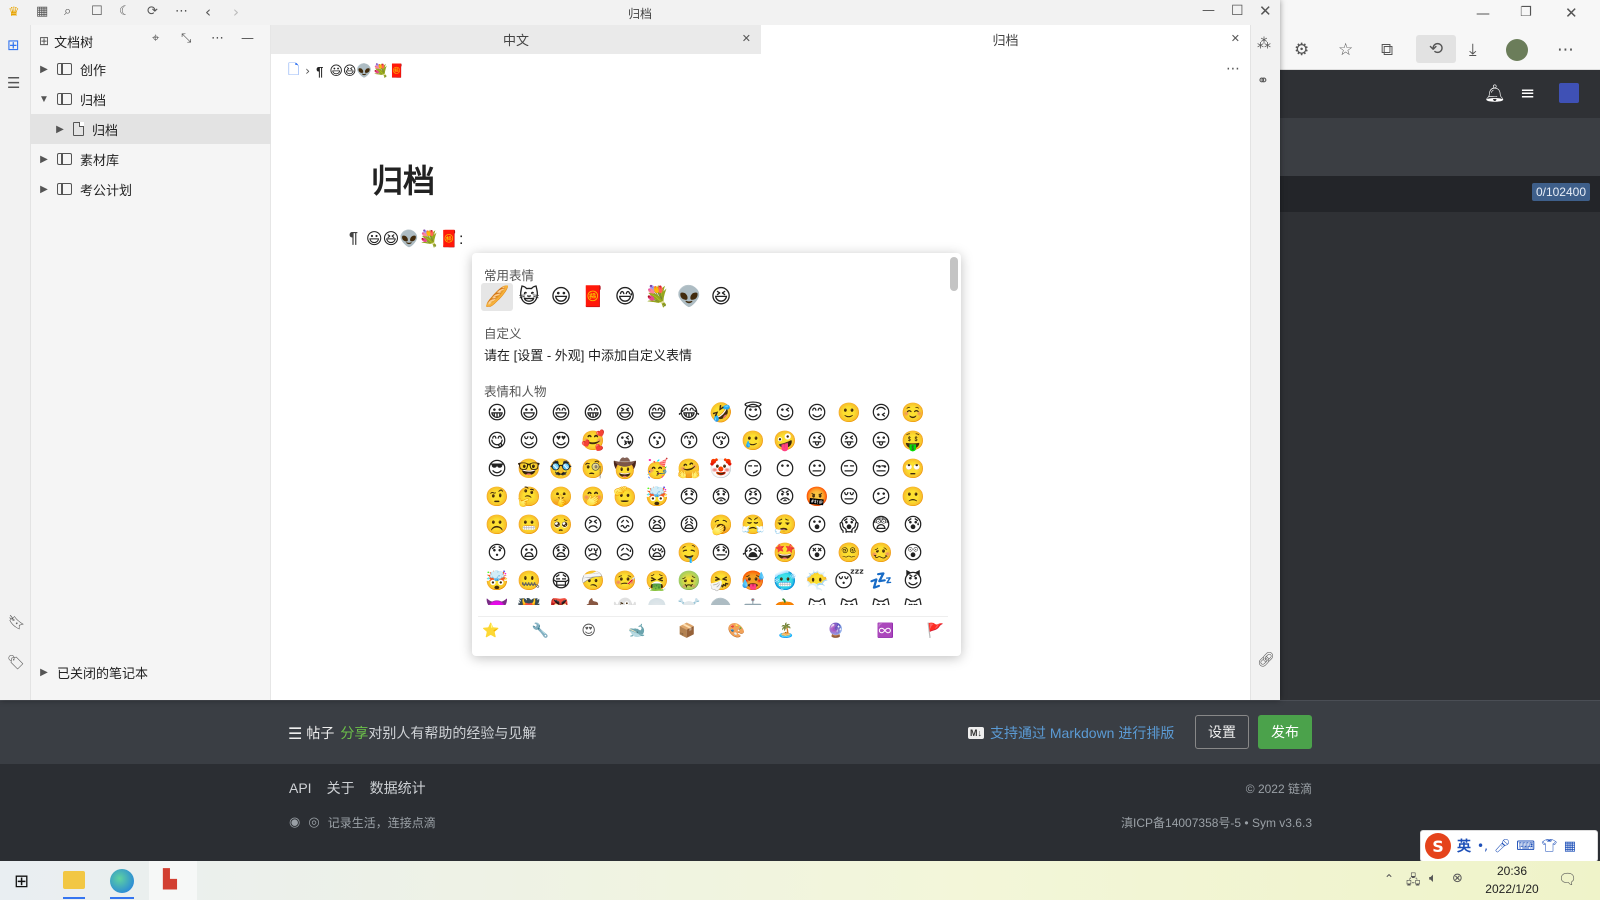 Image resolution: width=1600 pixels, height=900 pixels. What do you see at coordinates (1264, 44) in the screenshot?
I see `graph-icon: ⁂` at bounding box center [1264, 44].